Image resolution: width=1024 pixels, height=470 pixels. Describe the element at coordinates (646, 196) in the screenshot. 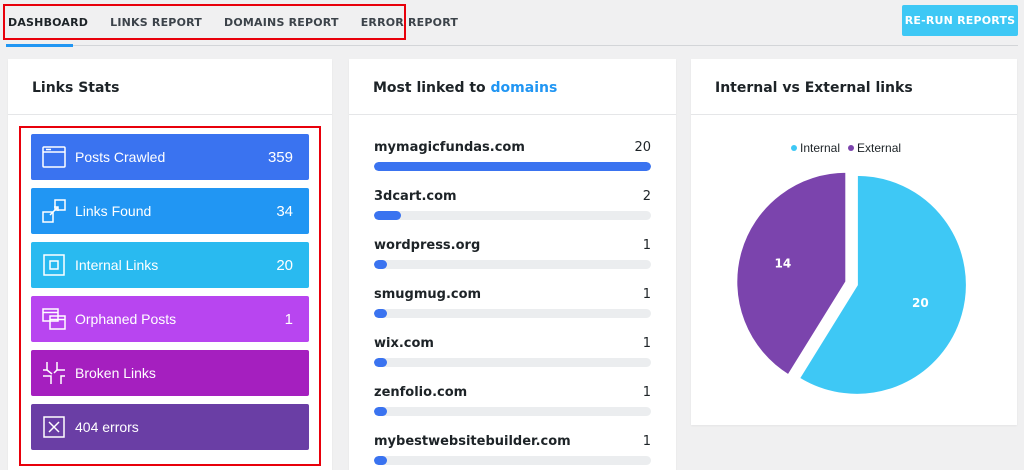

I see `domain-count: 2` at that location.